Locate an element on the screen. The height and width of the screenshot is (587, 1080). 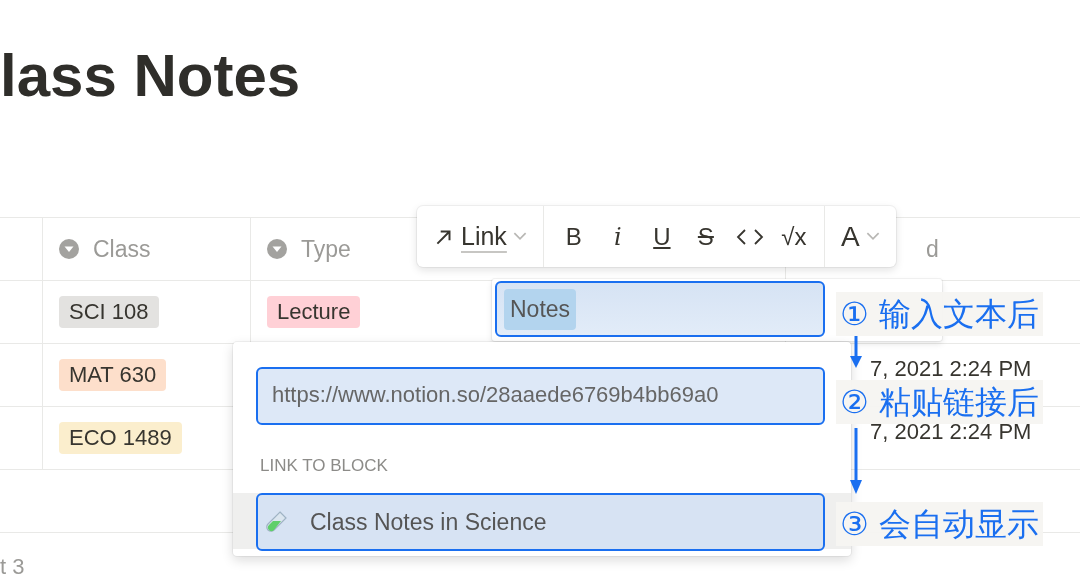
type-tag: Lecture is located at coordinates (314, 312).